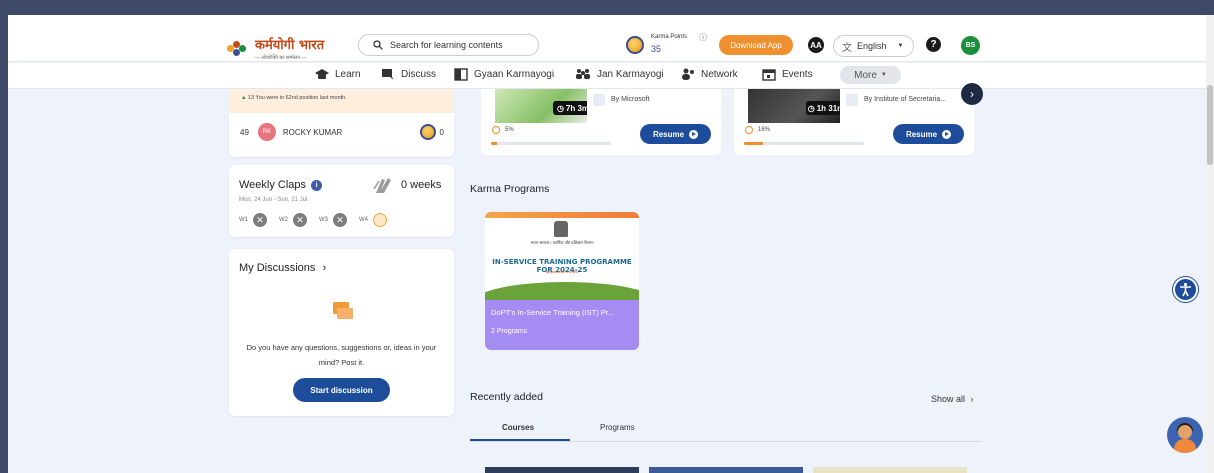 The height and width of the screenshot is (473, 1214). Describe the element at coordinates (514, 74) in the screenshot. I see `nav-label: Gyaan Karmayogi` at that location.